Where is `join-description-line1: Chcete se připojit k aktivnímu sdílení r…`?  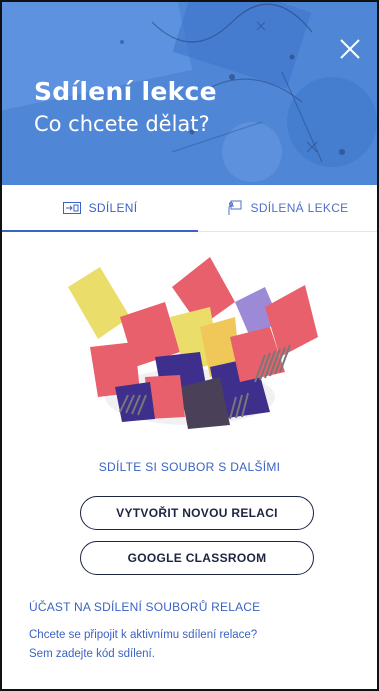
join-description-line1: Chcete se připojit k aktivnímu sdílení r… is located at coordinates (143, 635).